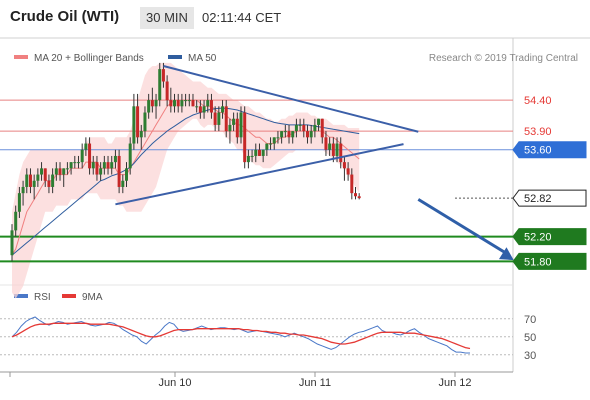 The width and height of the screenshot is (590, 400). I want to click on rsi-pane: 30 50 70, so click(268, 338).